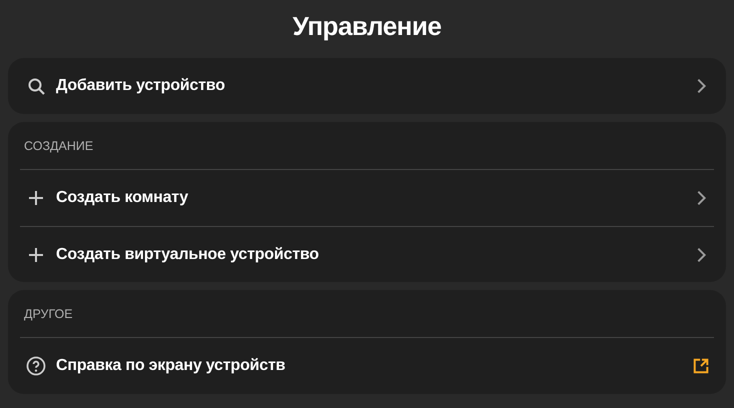 This screenshot has height=408, width=734. Describe the element at coordinates (374, 254) in the screenshot. I see `menu-item: Создать виртуальное устройство` at that location.